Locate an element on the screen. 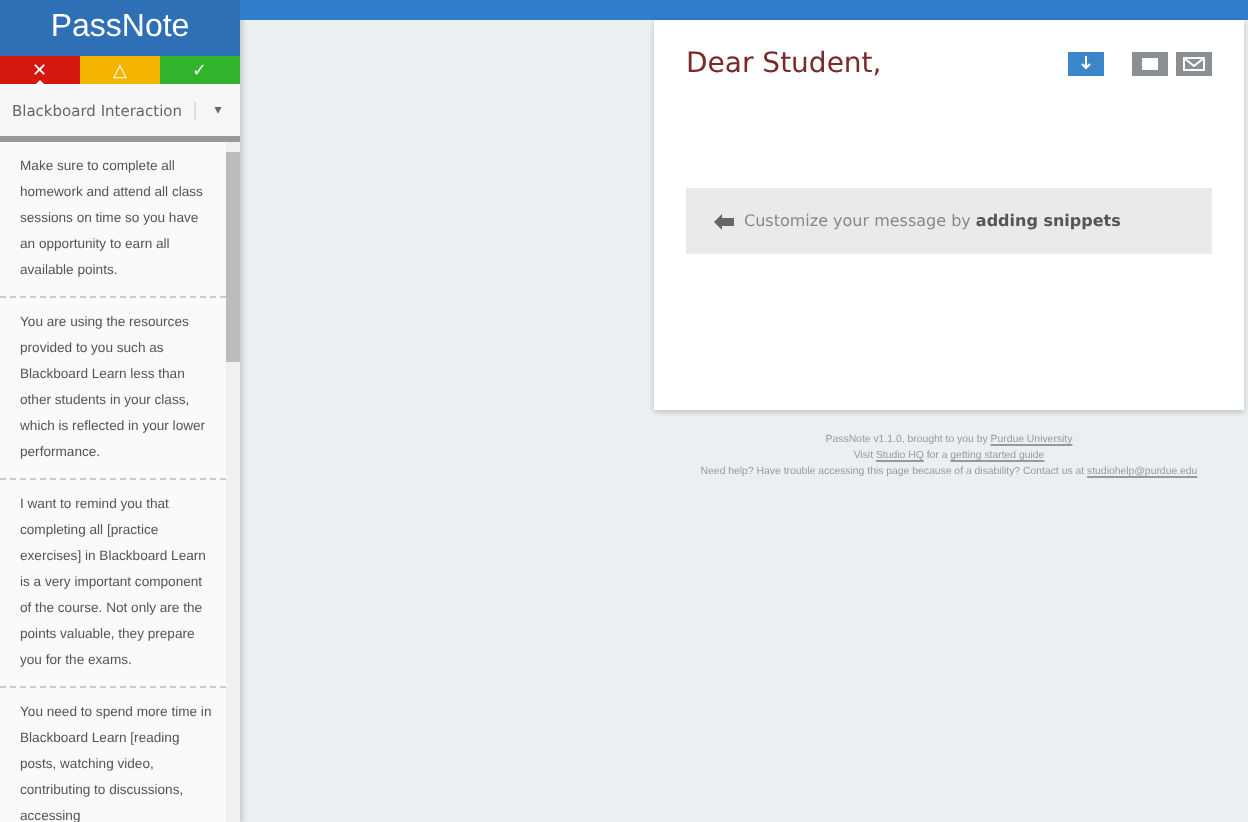  print-icon is located at coordinates (1150, 64).